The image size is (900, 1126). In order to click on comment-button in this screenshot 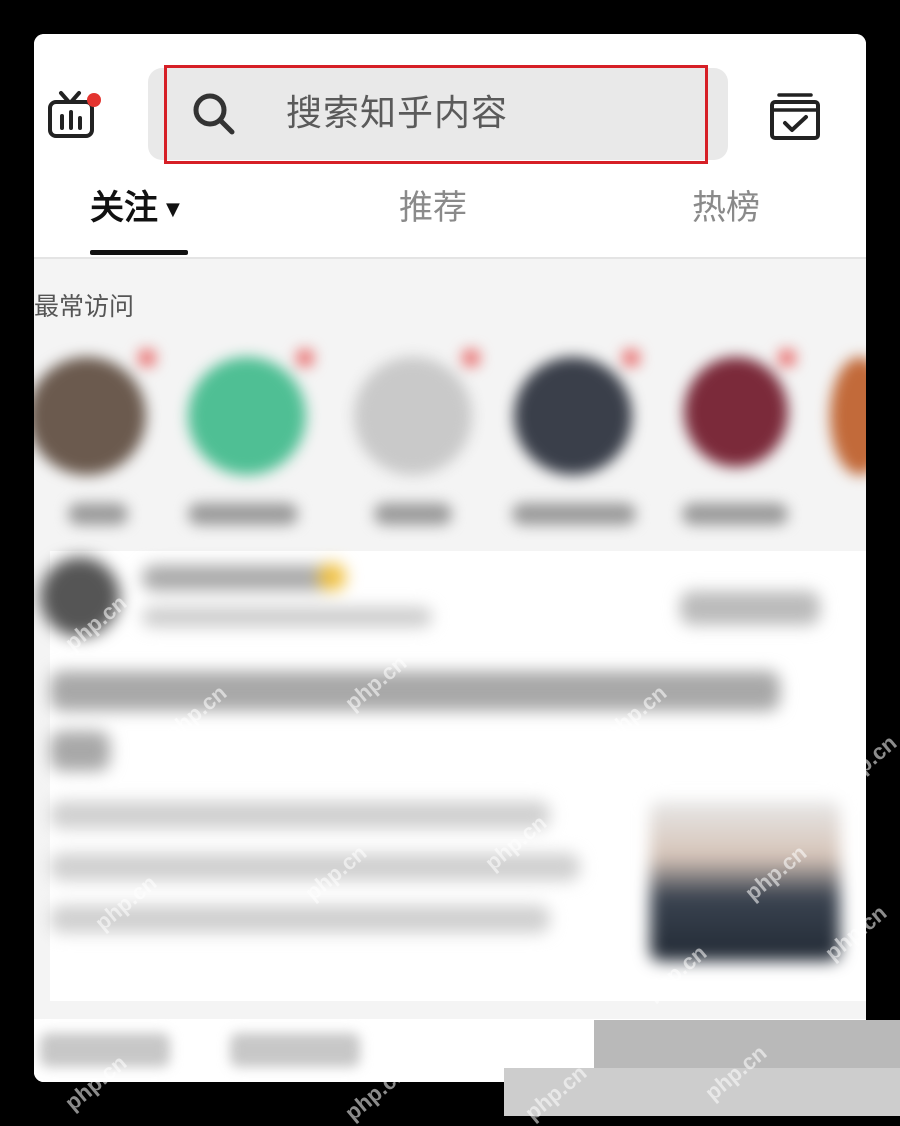, I will do `click(295, 1050)`.